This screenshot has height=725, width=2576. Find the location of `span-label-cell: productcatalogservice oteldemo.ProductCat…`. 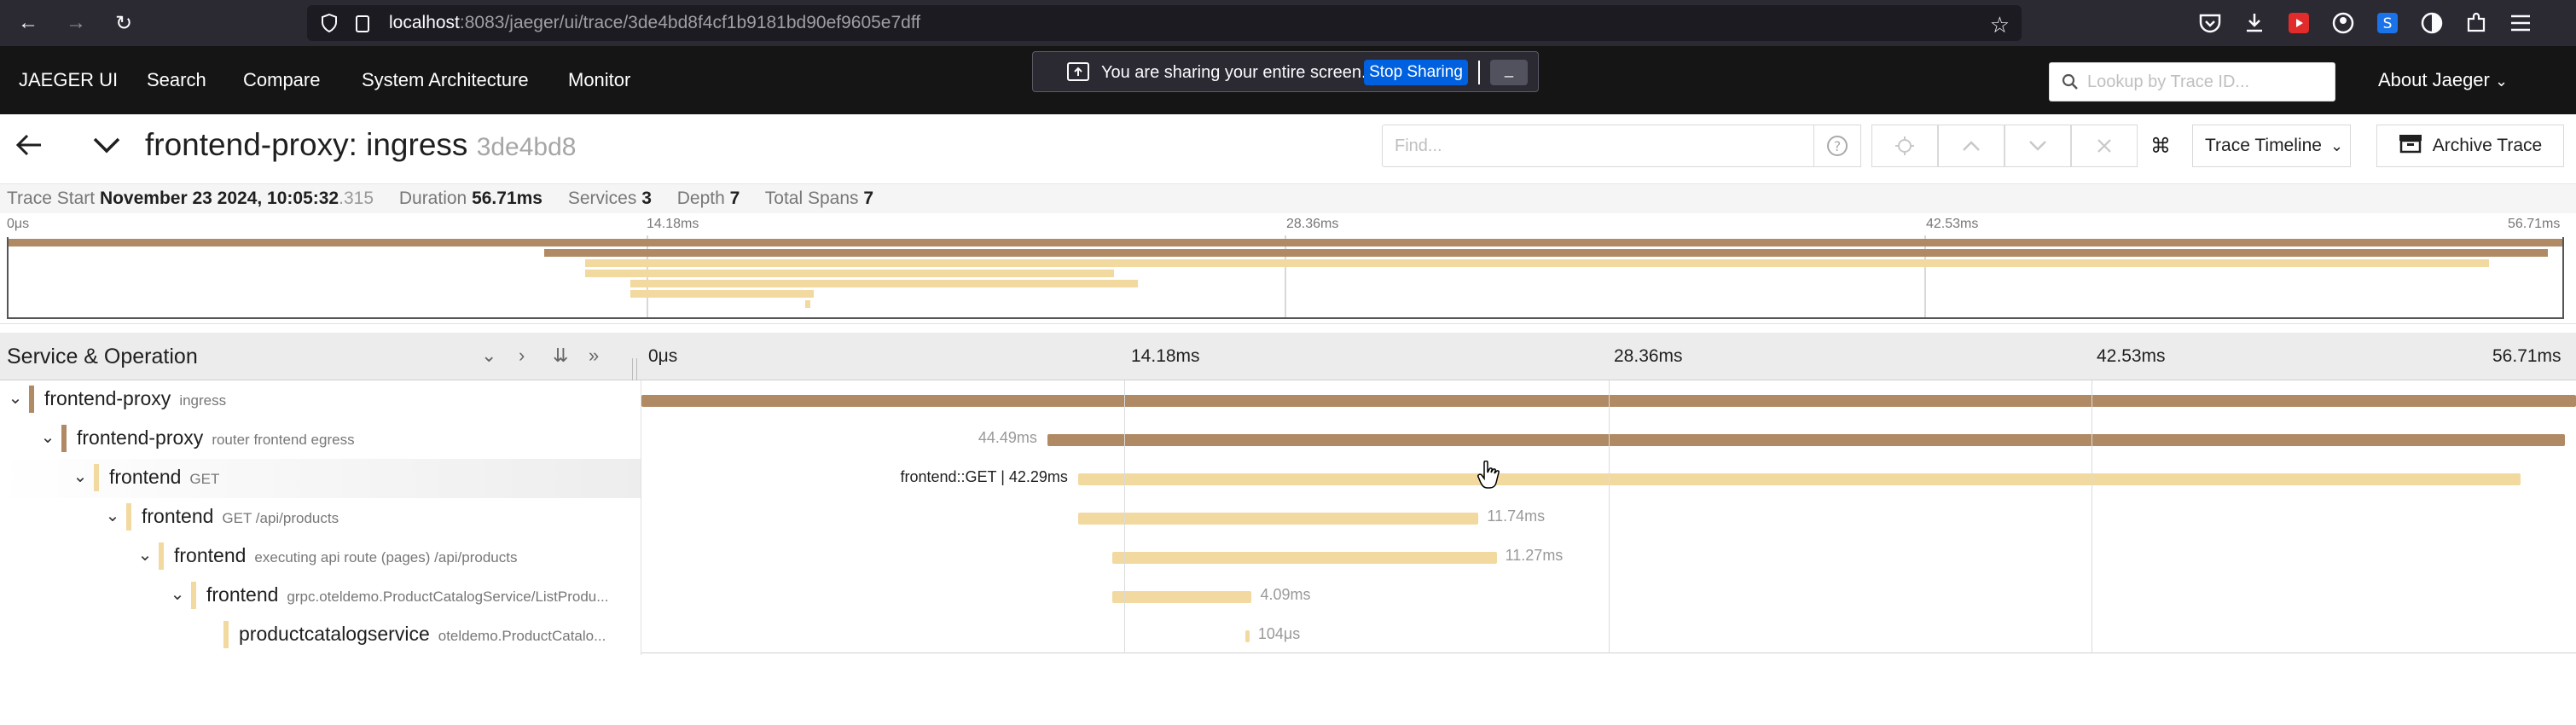

span-label-cell: productcatalogservice oteldemo.ProductCat… is located at coordinates (320, 635).